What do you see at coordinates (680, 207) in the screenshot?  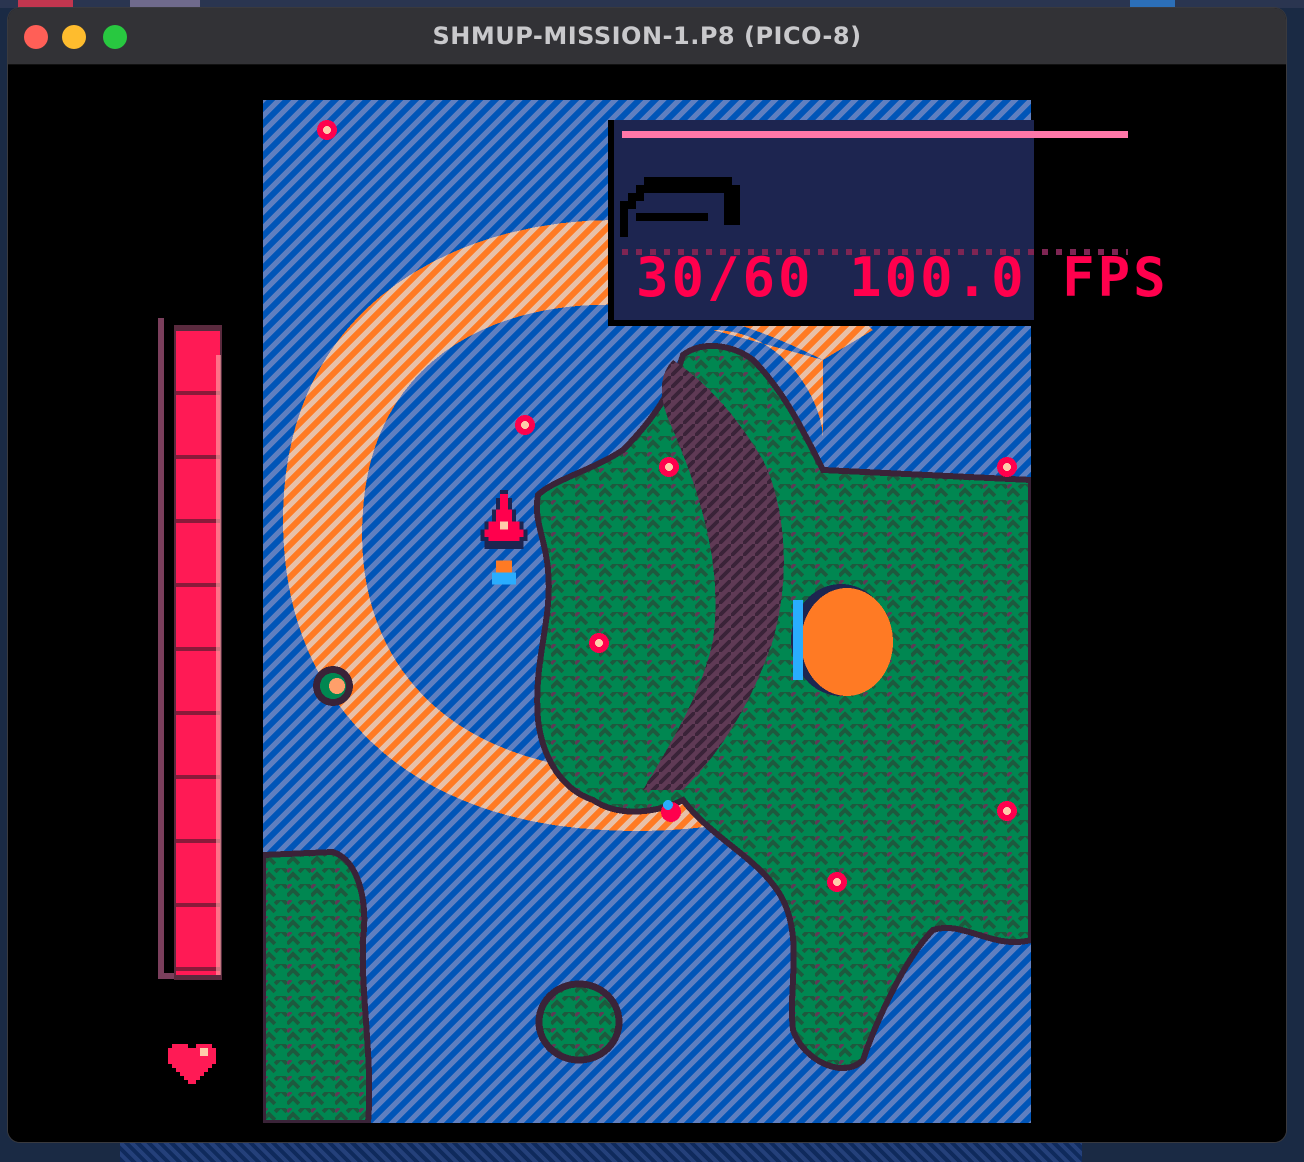 I see `perf-graph-icon` at bounding box center [680, 207].